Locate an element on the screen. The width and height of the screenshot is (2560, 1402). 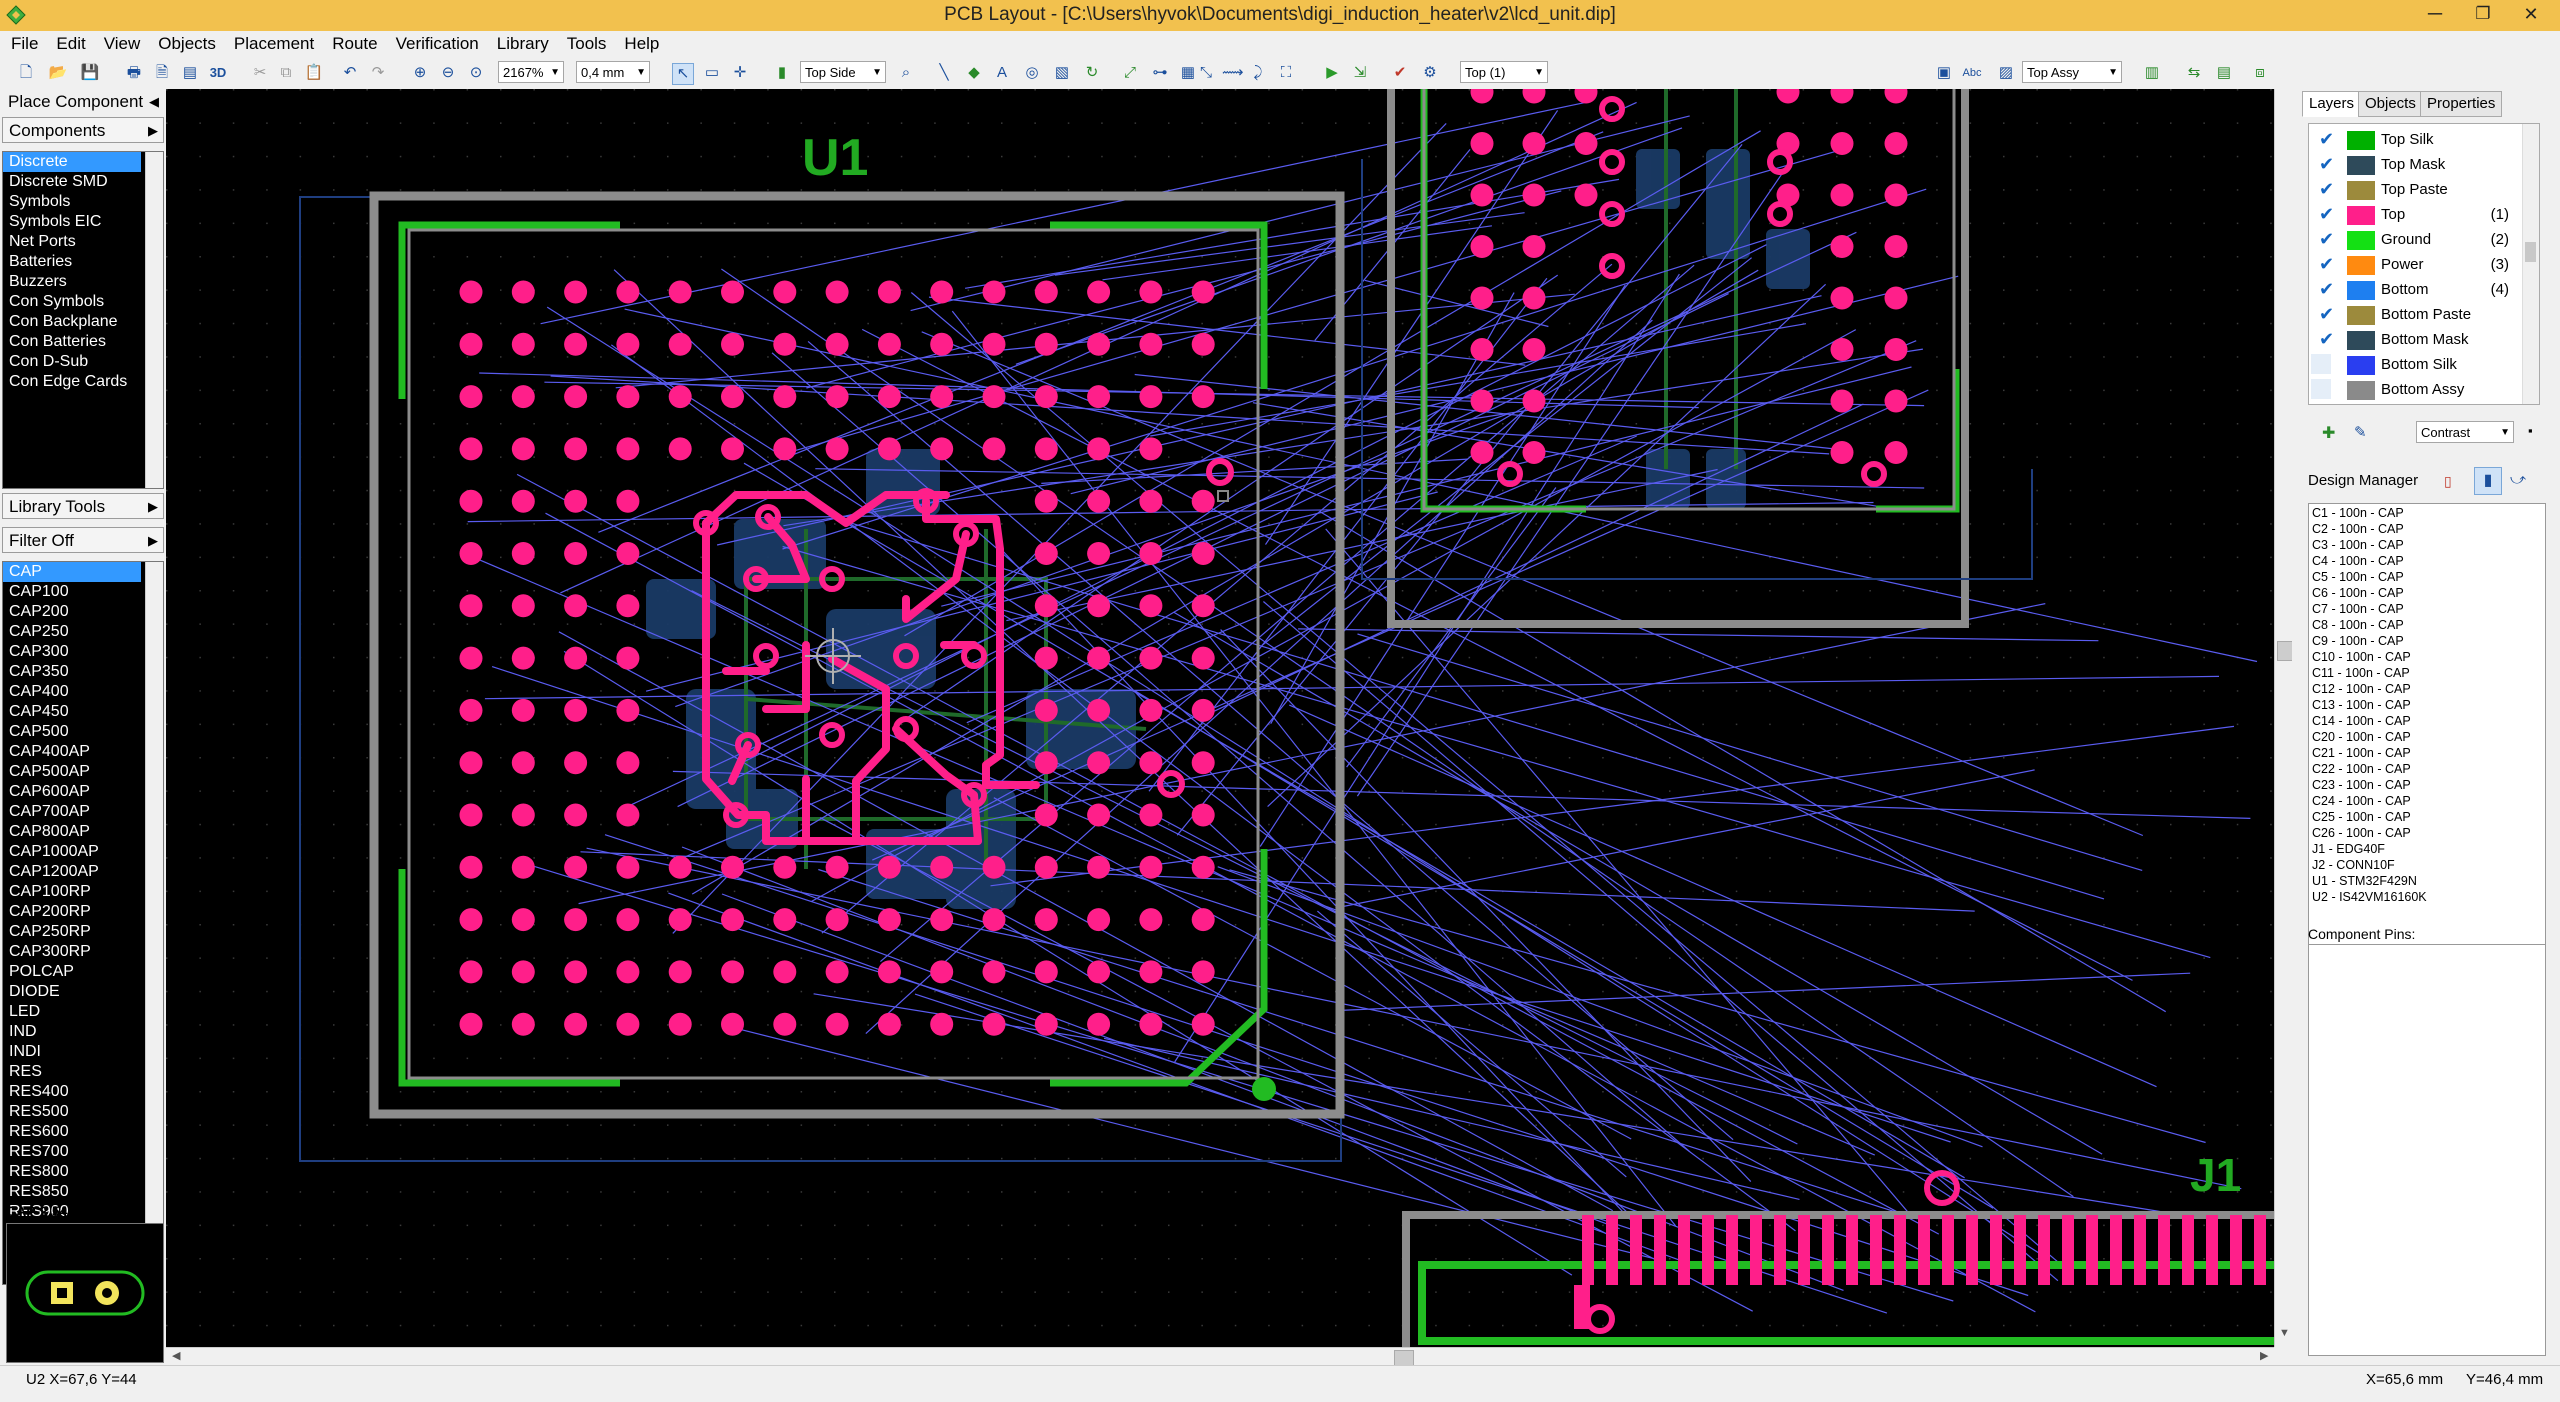
dimension-icon: ⊶ is located at coordinates (1160, 73).